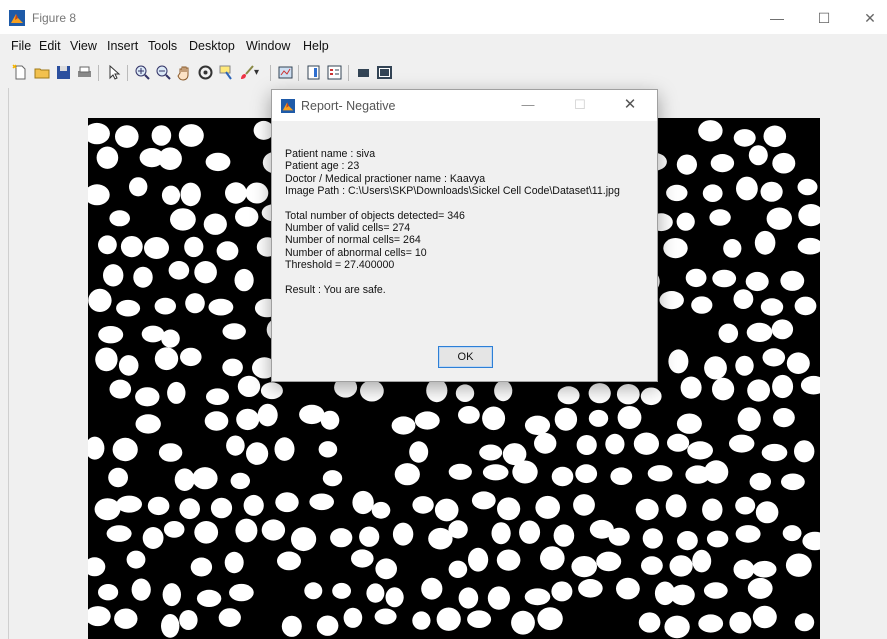 The width and height of the screenshot is (887, 639). What do you see at coordinates (356, 252) in the screenshot?
I see `abnormal-cells: Number of abnormal cells= 10` at bounding box center [356, 252].